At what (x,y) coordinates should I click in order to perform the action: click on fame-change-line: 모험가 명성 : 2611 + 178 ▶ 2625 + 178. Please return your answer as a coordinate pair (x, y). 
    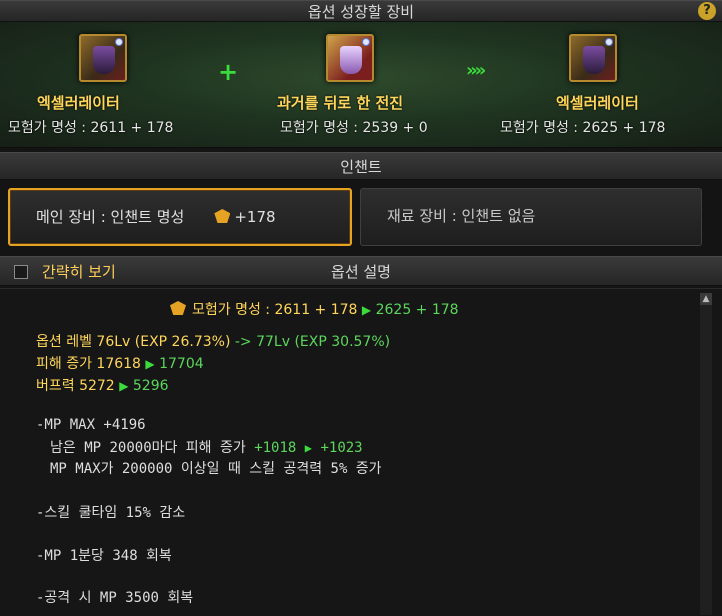
    Looking at the image, I should click on (314, 309).